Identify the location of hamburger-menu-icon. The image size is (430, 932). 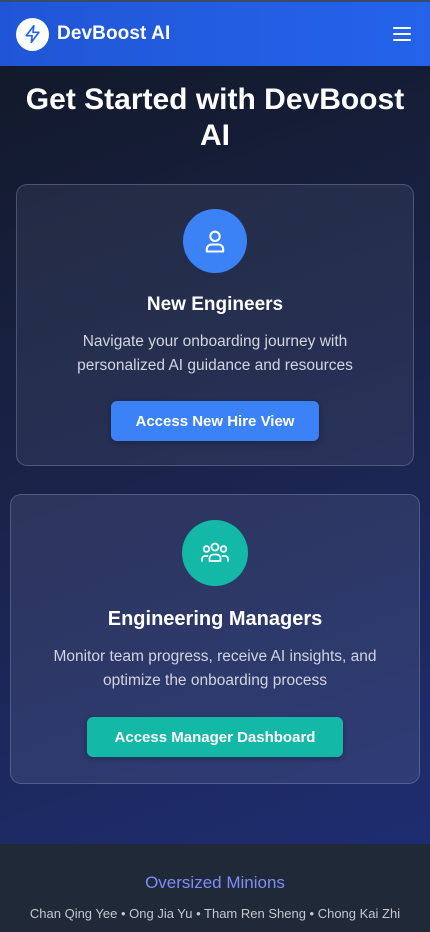
(402, 34).